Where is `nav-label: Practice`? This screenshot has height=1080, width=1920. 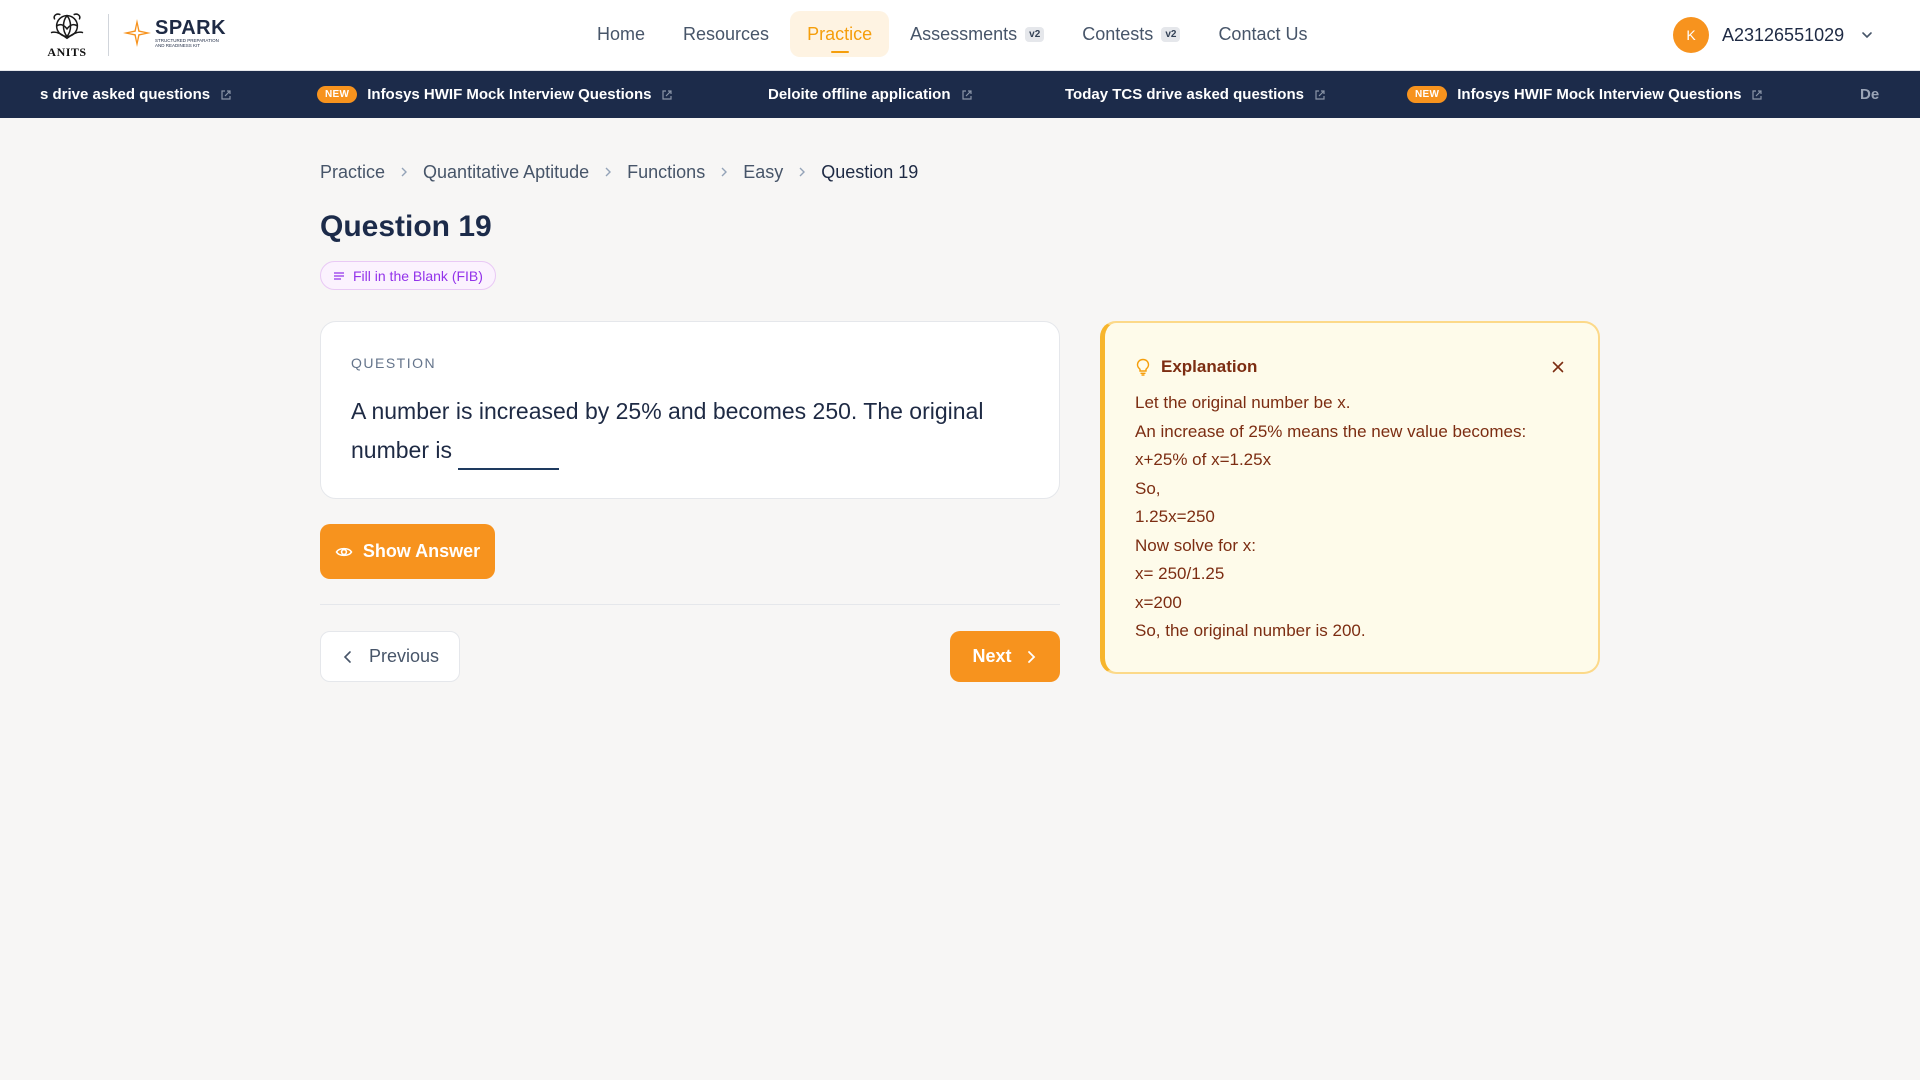 nav-label: Practice is located at coordinates (840, 33).